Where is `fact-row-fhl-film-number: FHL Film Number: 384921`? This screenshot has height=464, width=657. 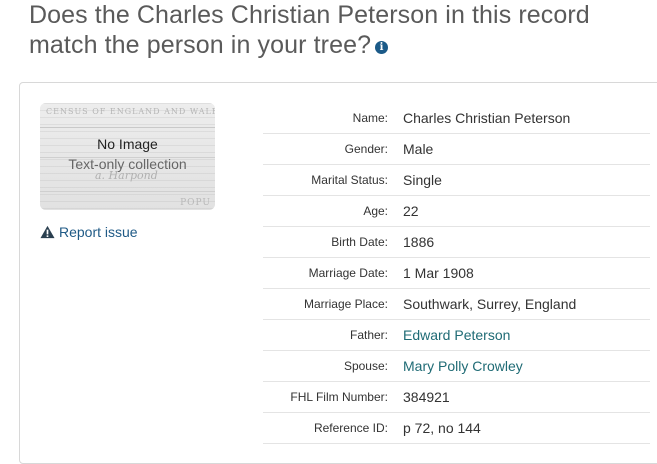
fact-row-fhl-film-number: FHL Film Number: 384921 is located at coordinates (456, 397).